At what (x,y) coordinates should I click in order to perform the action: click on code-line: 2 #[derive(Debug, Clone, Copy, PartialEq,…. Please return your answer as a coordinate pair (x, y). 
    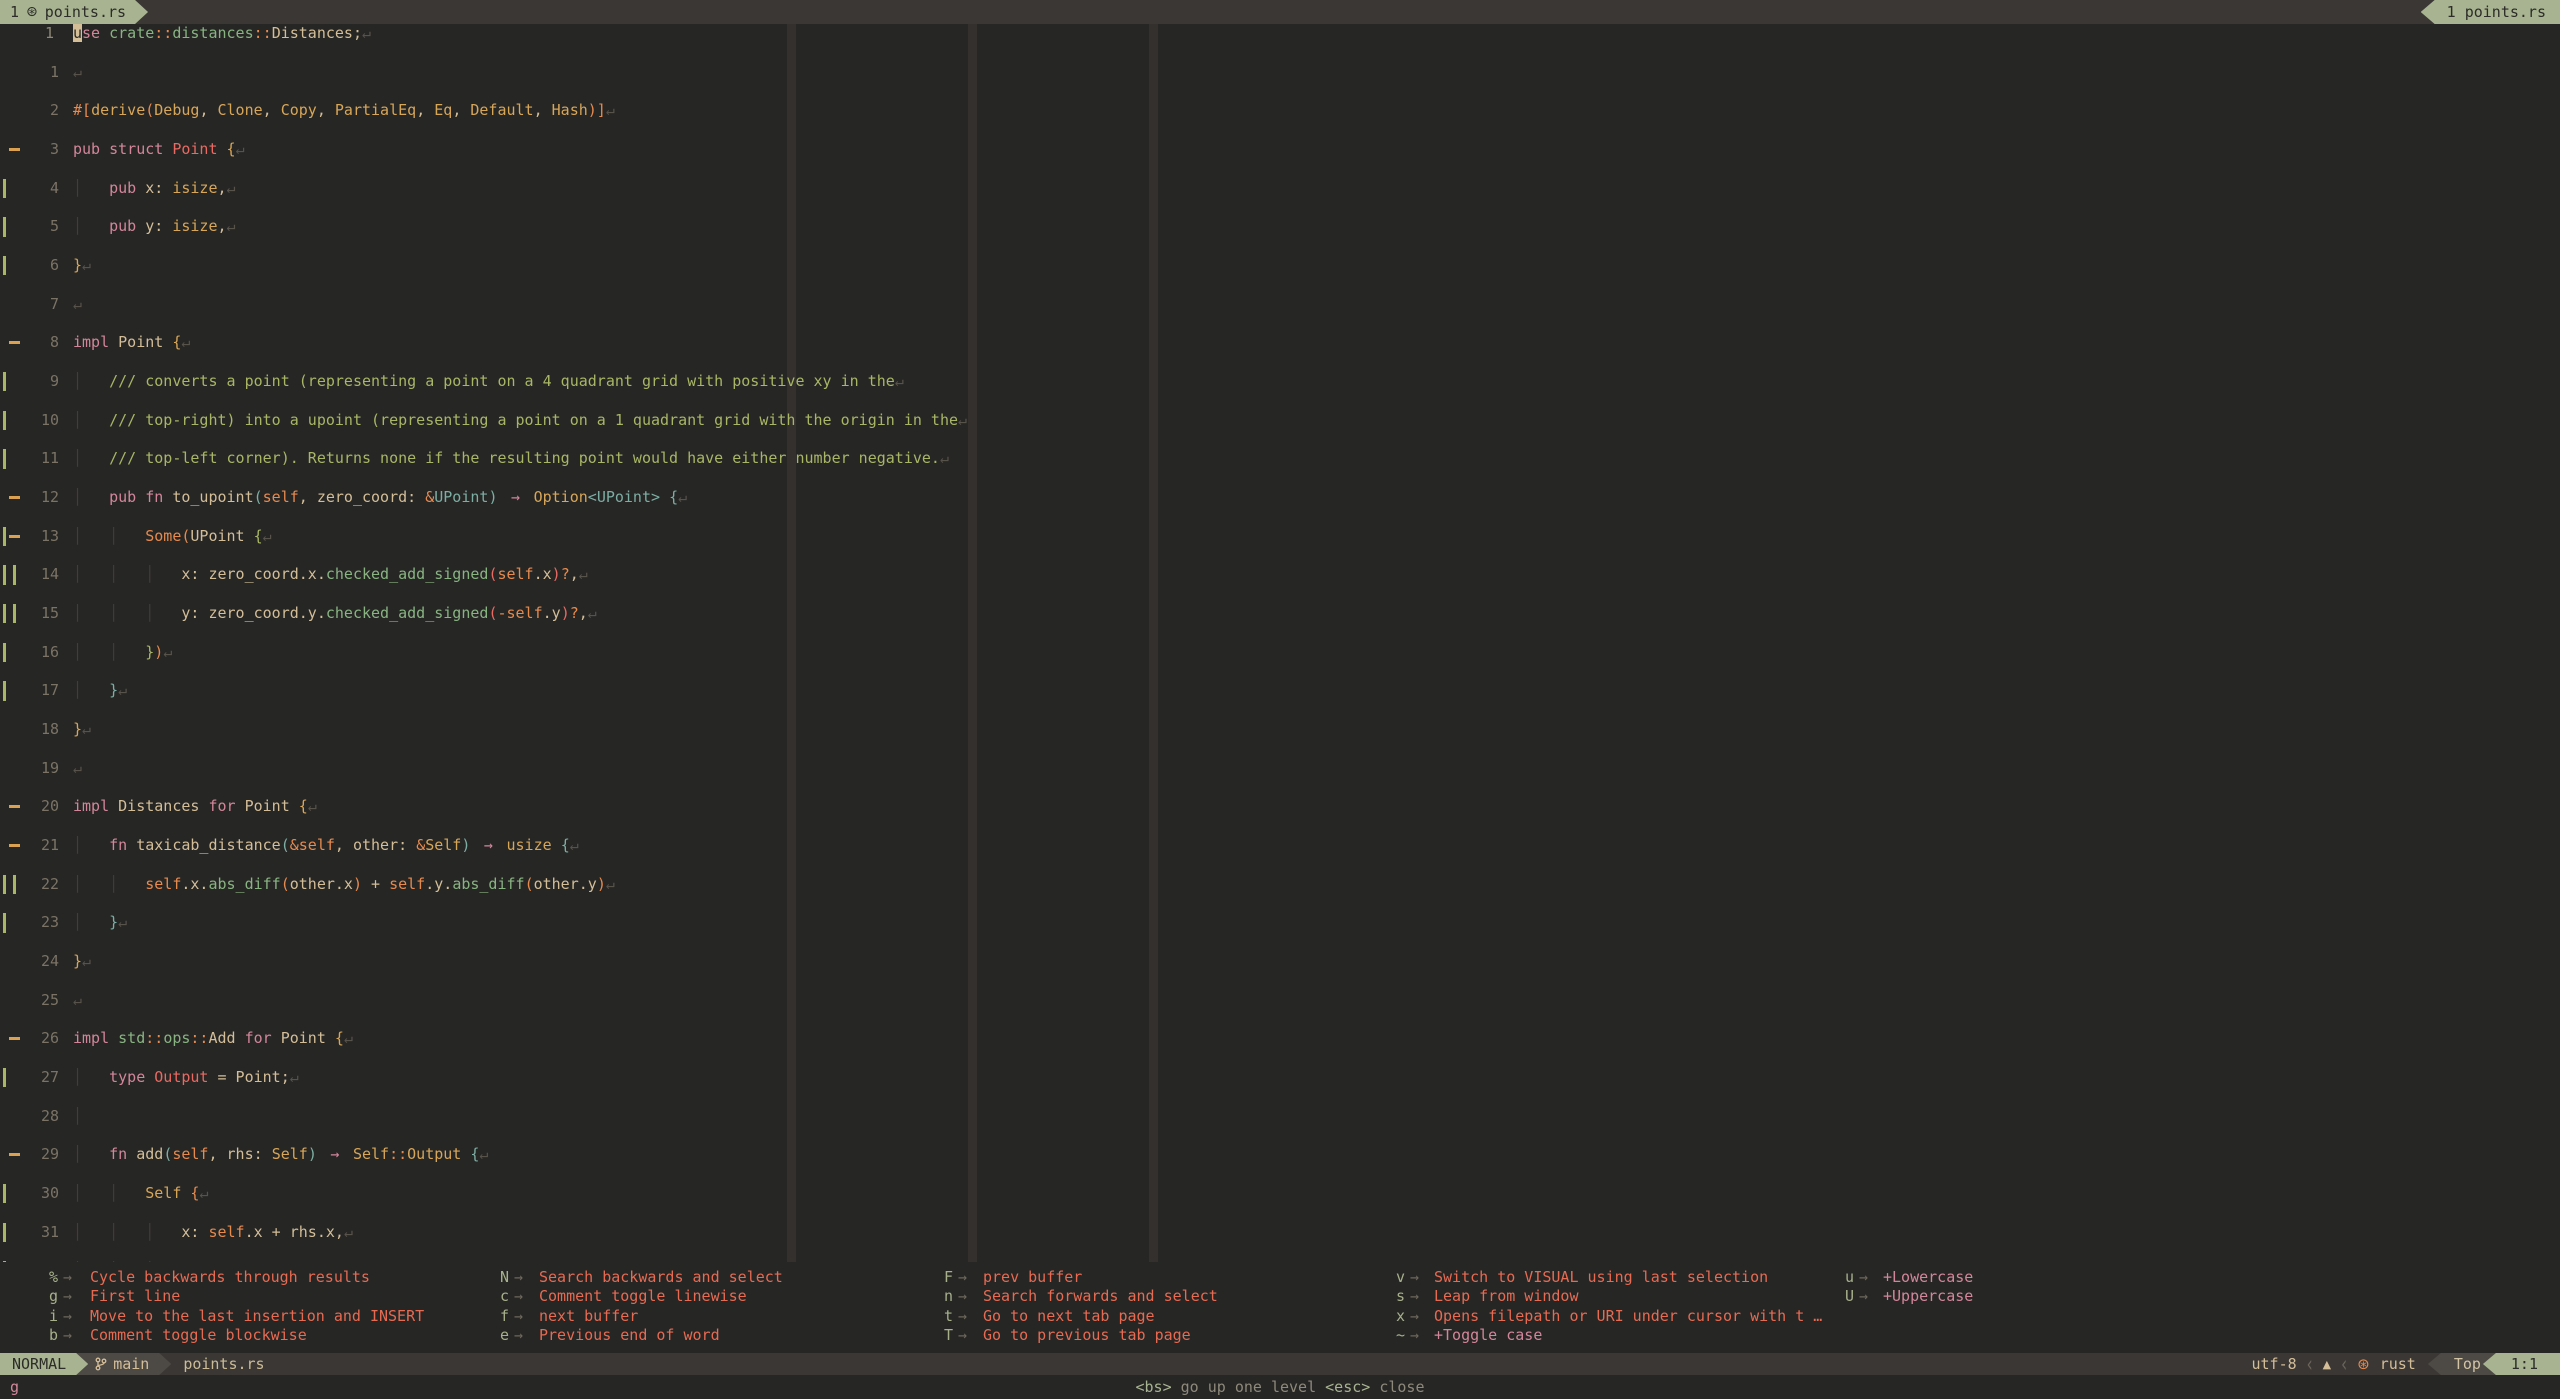
    Looking at the image, I should click on (1280, 110).